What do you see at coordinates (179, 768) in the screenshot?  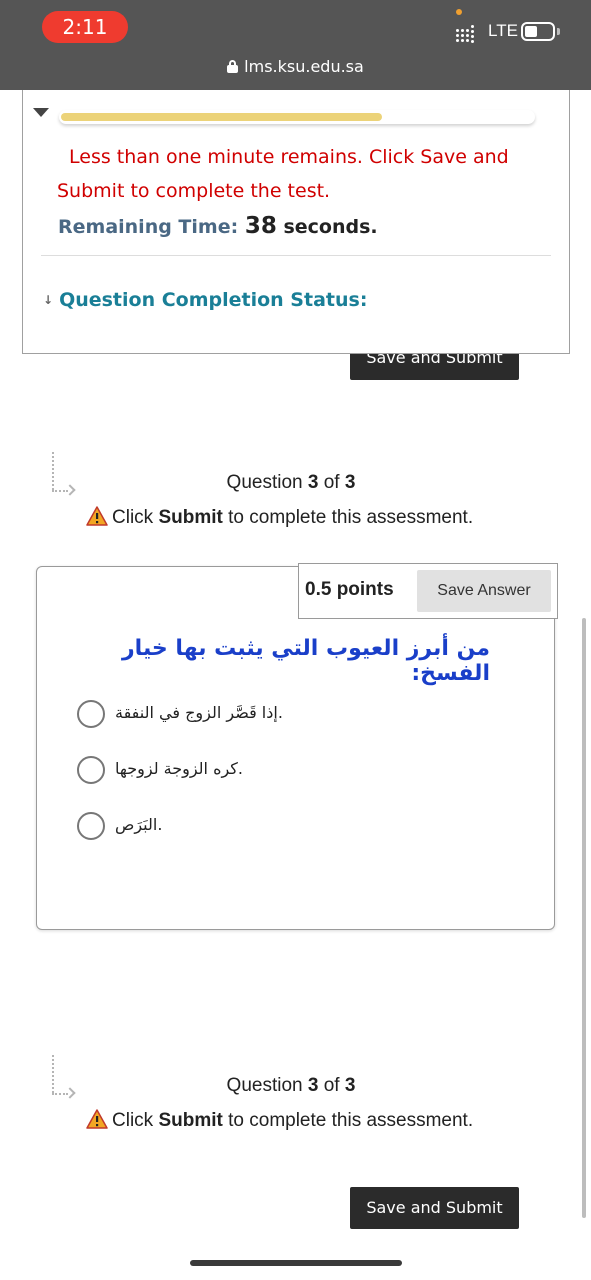 I see `answer-option-label: .كره الزوجة لزوجها` at bounding box center [179, 768].